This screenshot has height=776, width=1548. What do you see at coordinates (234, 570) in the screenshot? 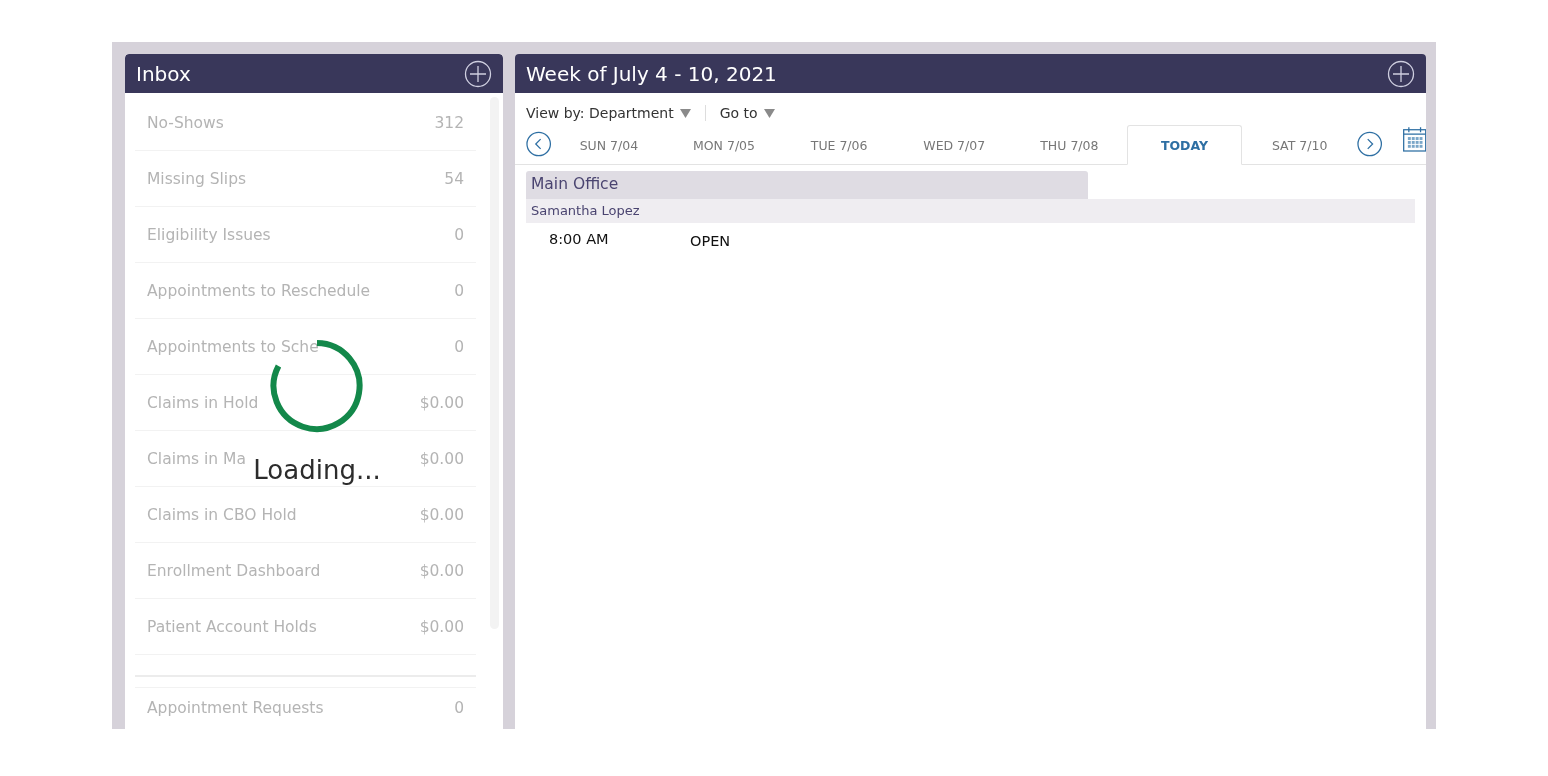
I see `inbox-label: Enrollment Dashboard` at bounding box center [234, 570].